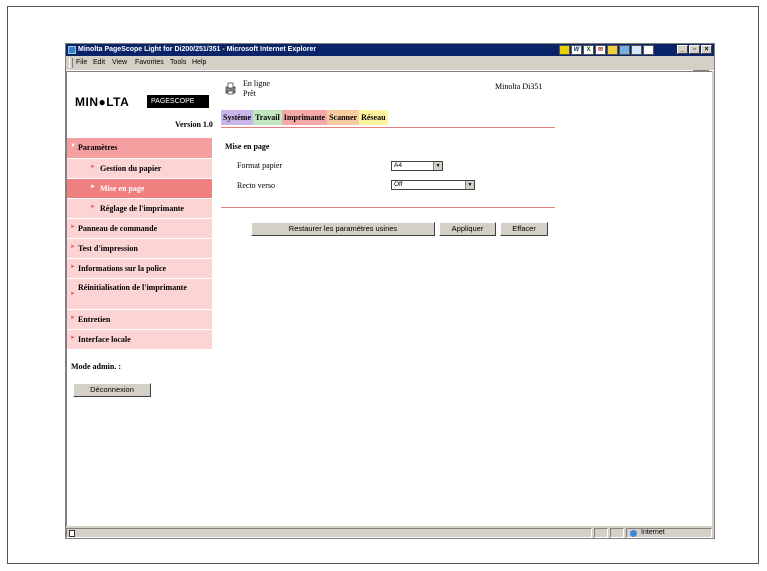 The height and width of the screenshot is (571, 767). Describe the element at coordinates (132, 287) in the screenshot. I see `sidebar-item-label: Réinitialisation de l'imprimante` at that location.